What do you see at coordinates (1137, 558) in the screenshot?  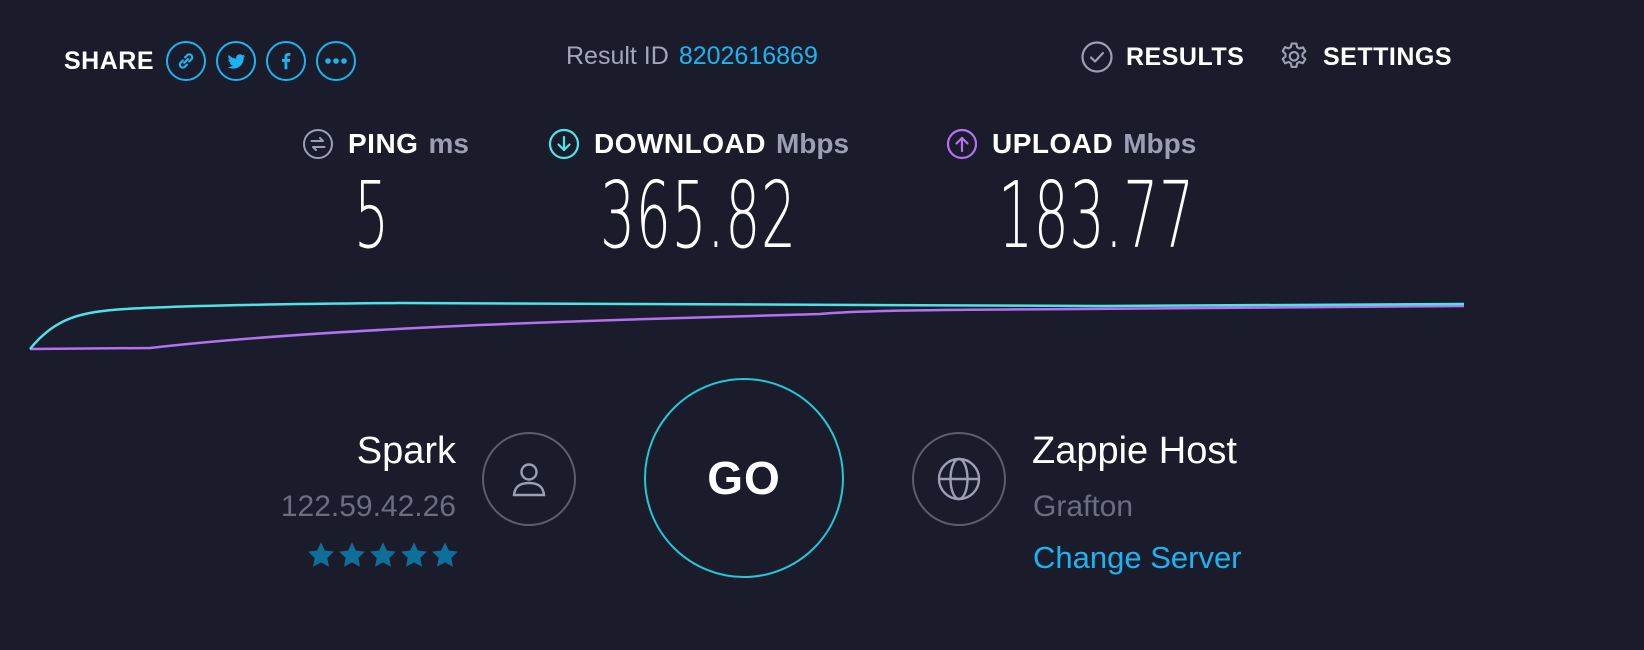 I see `change-server-link: Change Server` at bounding box center [1137, 558].